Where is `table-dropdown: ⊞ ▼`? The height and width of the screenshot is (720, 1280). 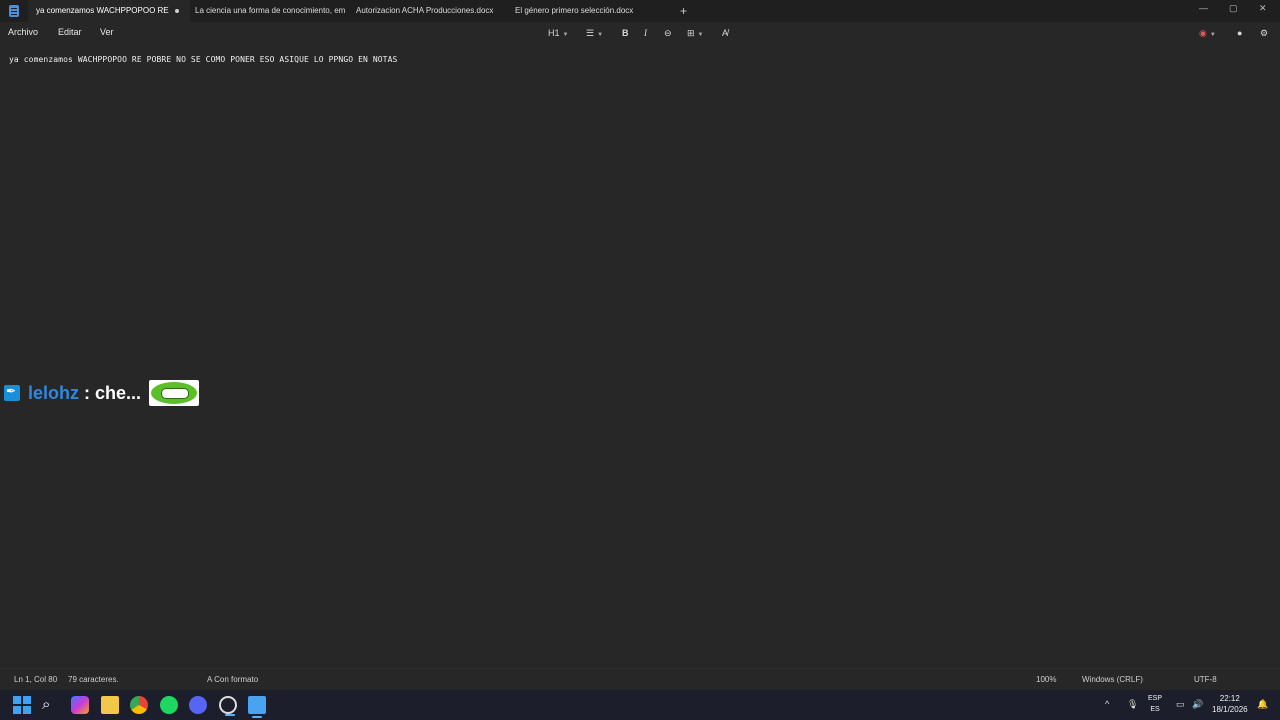
table-dropdown: ⊞ ▼ is located at coordinates (695, 34).